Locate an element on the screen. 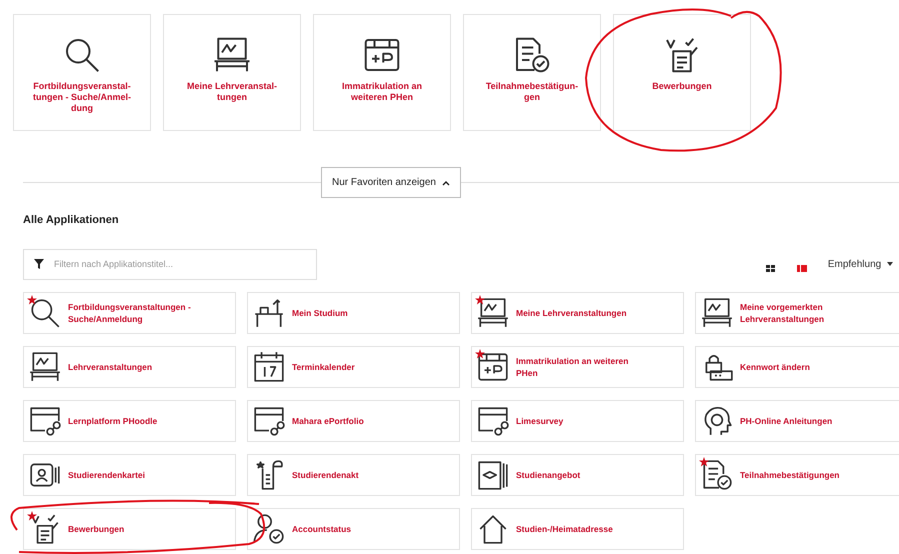 The image size is (899, 554). application-tile: Lehrveranstaltungen is located at coordinates (129, 367).